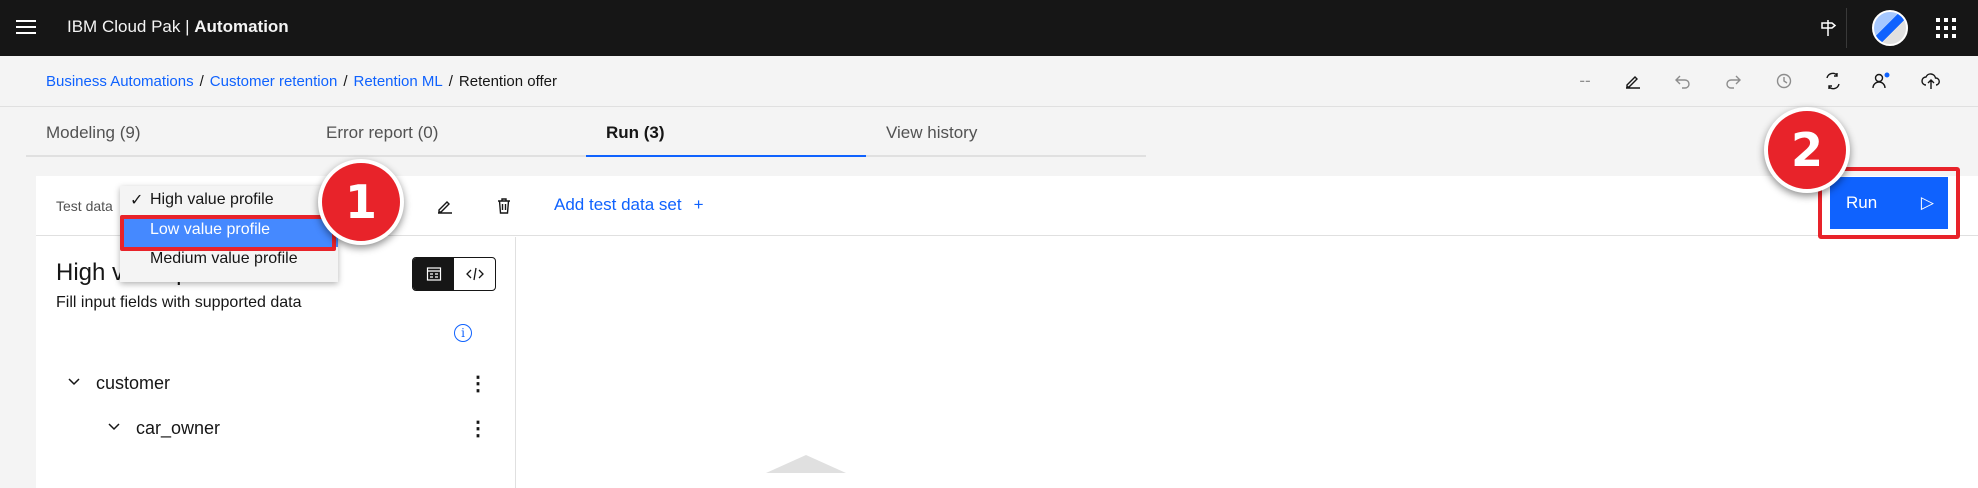 The image size is (1978, 488). I want to click on step-callout-1: 1, so click(361, 202).